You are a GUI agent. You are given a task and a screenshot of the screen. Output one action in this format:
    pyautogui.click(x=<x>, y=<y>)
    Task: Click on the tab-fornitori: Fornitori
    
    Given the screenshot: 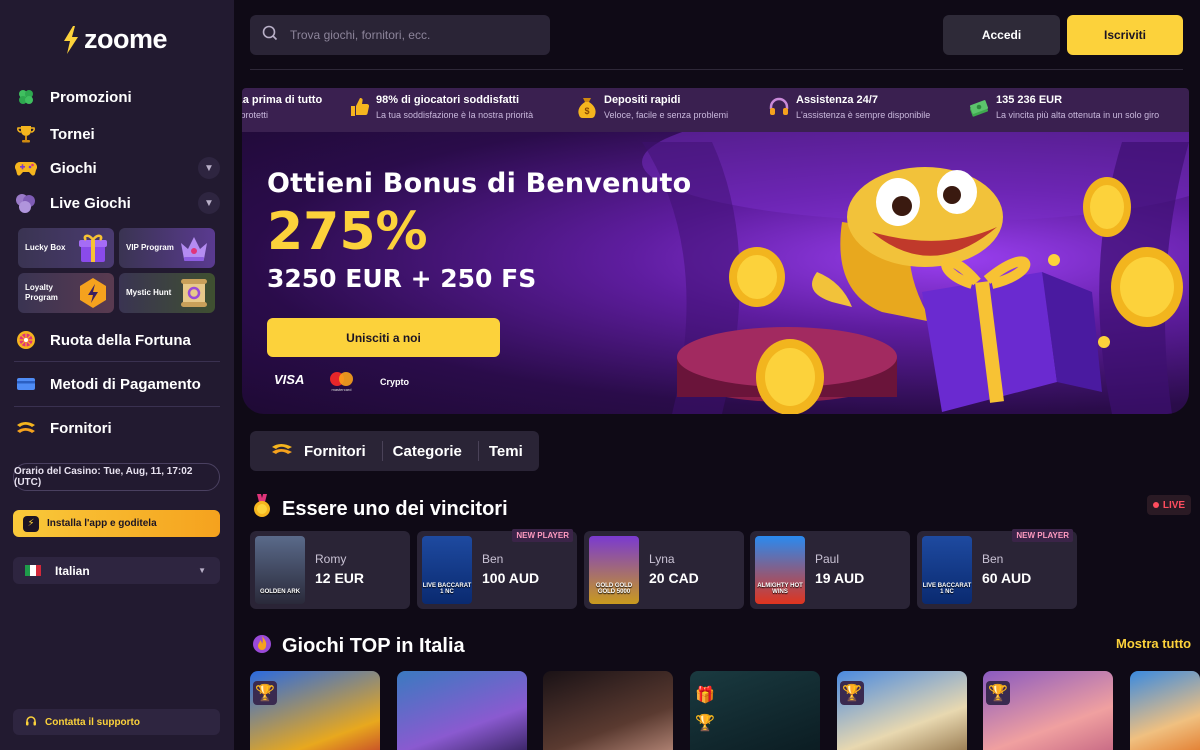 What is the action you would take?
    pyautogui.click(x=321, y=451)
    